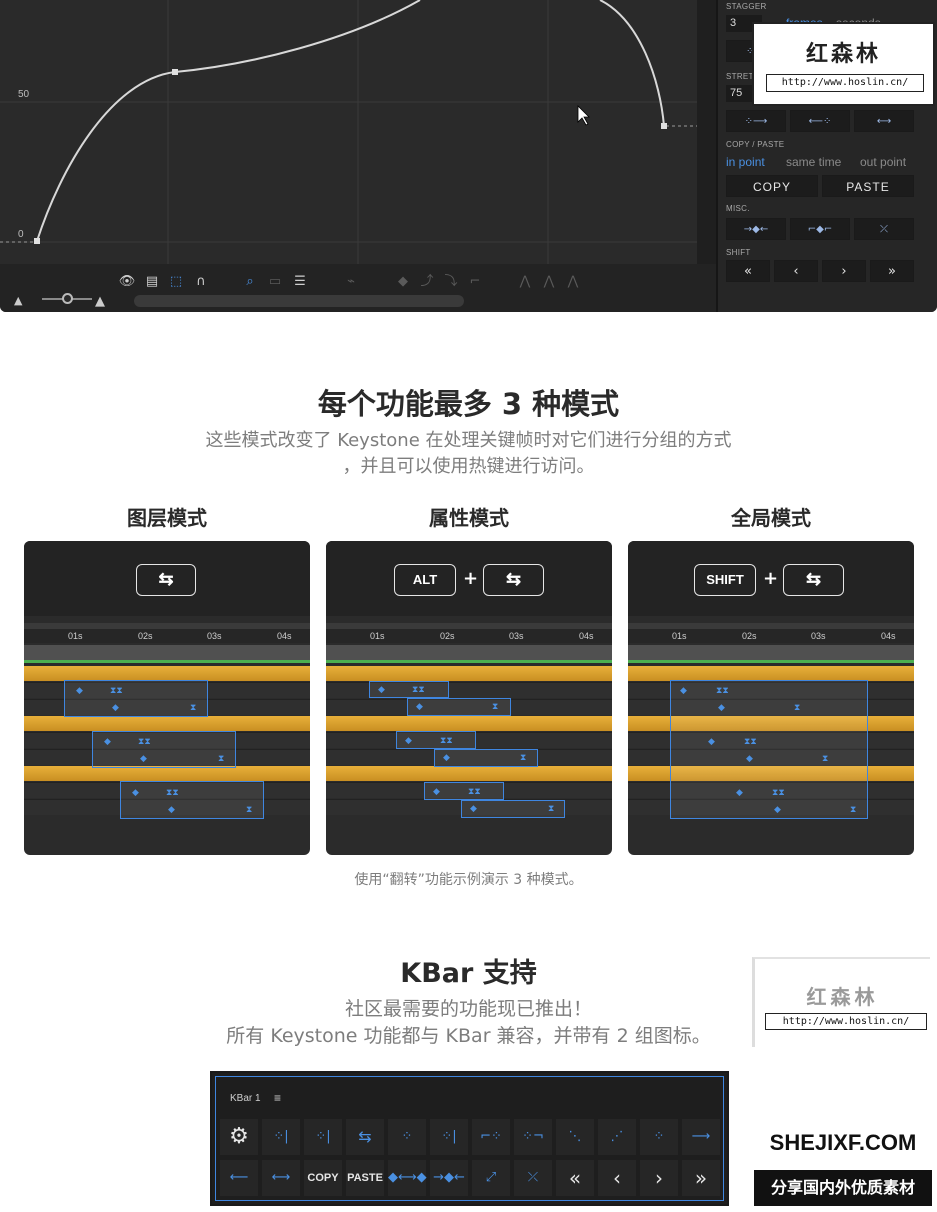  I want to click on watermark-url: http://www.hoslin.cn/, so click(846, 1021).